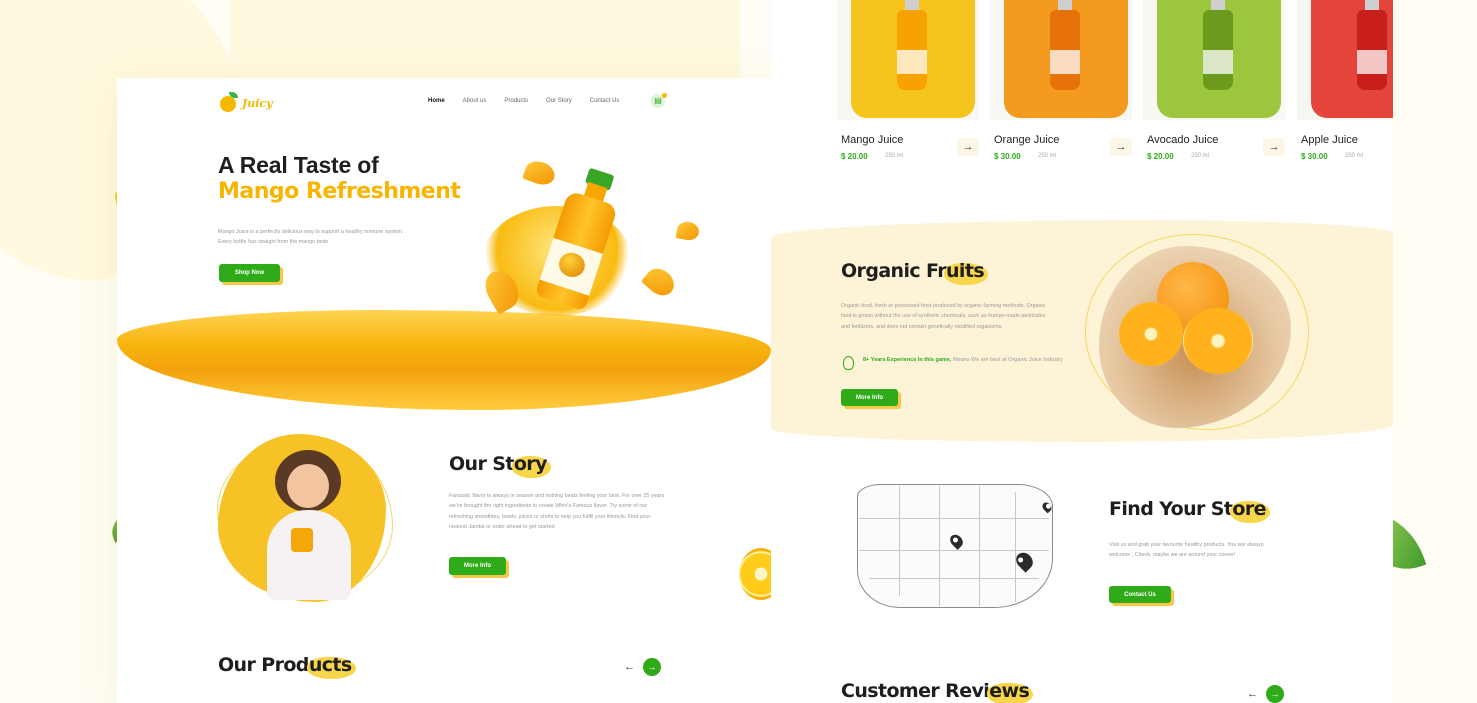  What do you see at coordinates (257, 103) in the screenshot?
I see `brand-name: Juicy` at bounding box center [257, 103].